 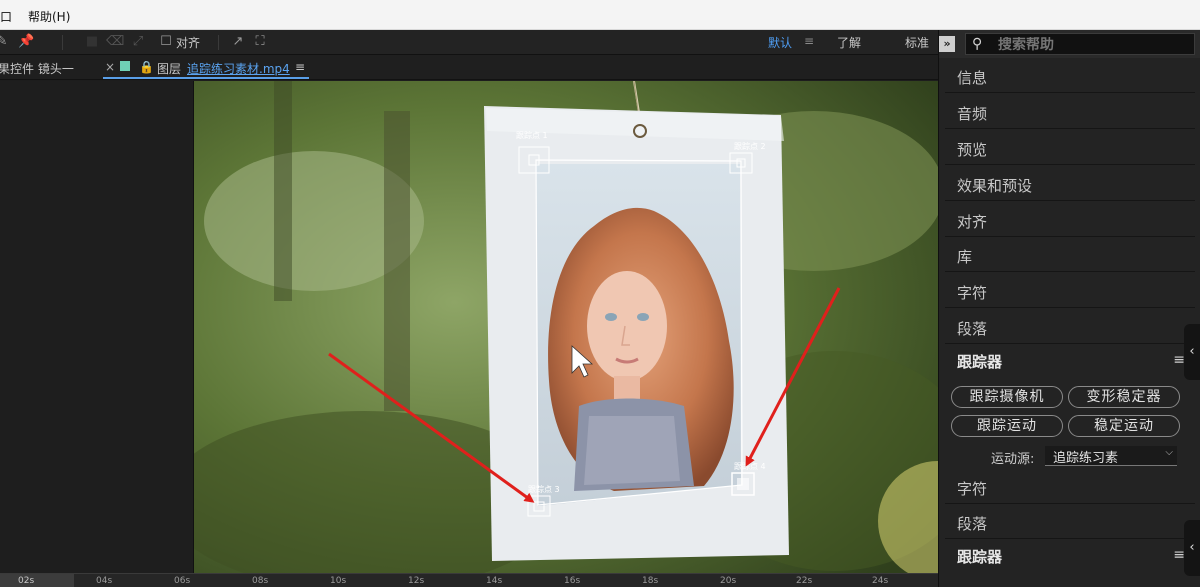 What do you see at coordinates (880, 581) in the screenshot?
I see `timeline-tick: 24s` at bounding box center [880, 581].